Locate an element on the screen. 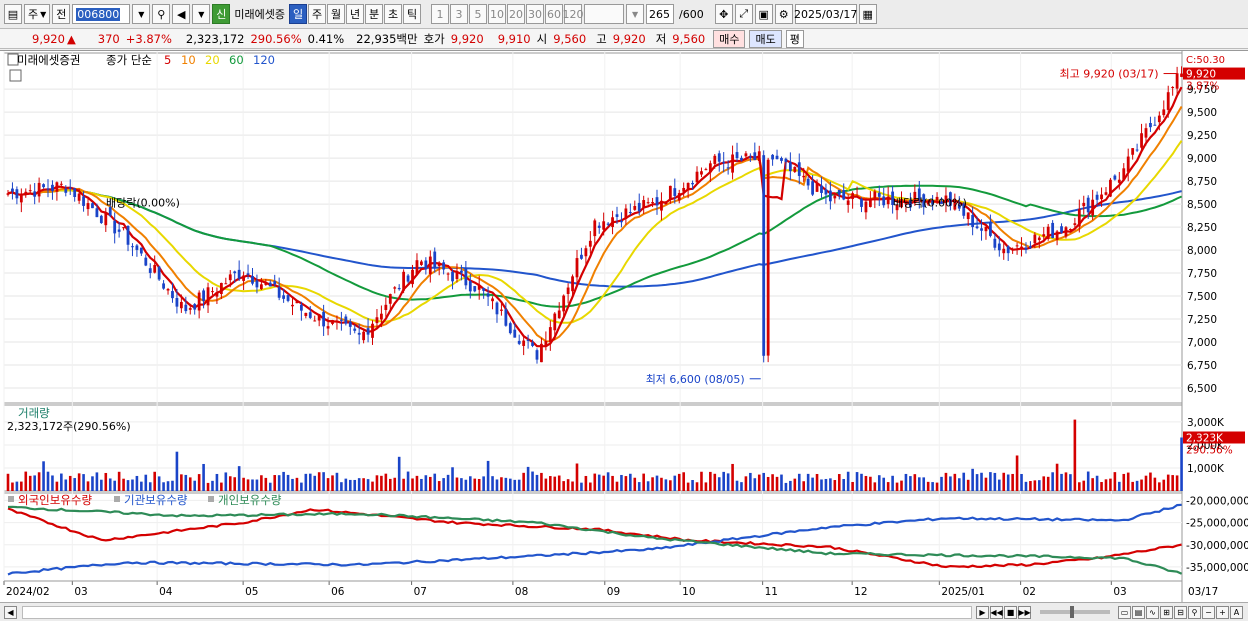  layout-icon: ▤ is located at coordinates (13, 14).